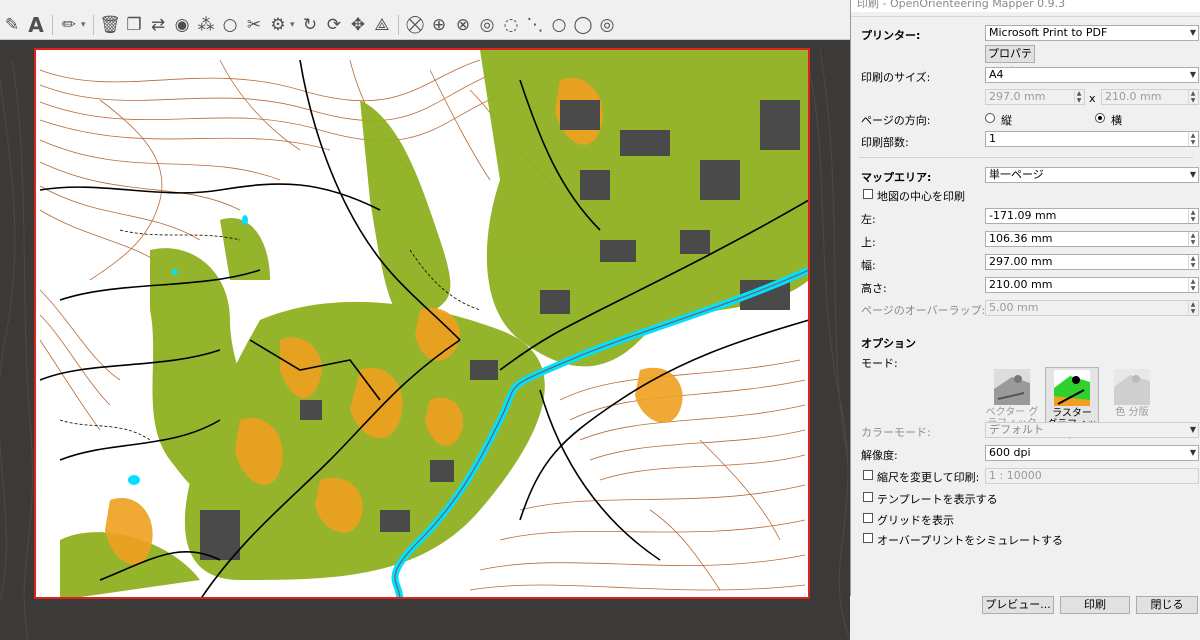  Describe the element at coordinates (487, 25) in the screenshot. I see `area-difference-icon: ◎` at that location.